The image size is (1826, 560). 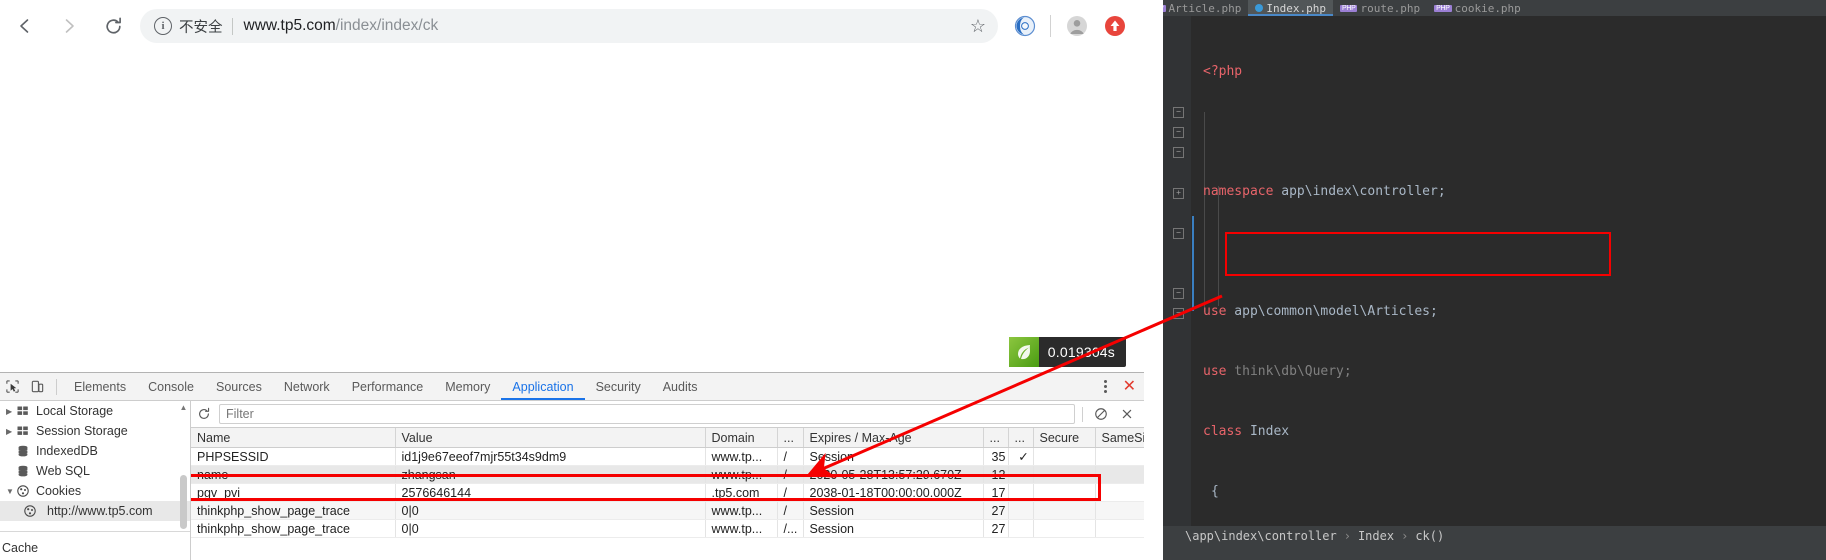 I want to click on editor-tab-route-php: PHP route.php, so click(x=1380, y=8).